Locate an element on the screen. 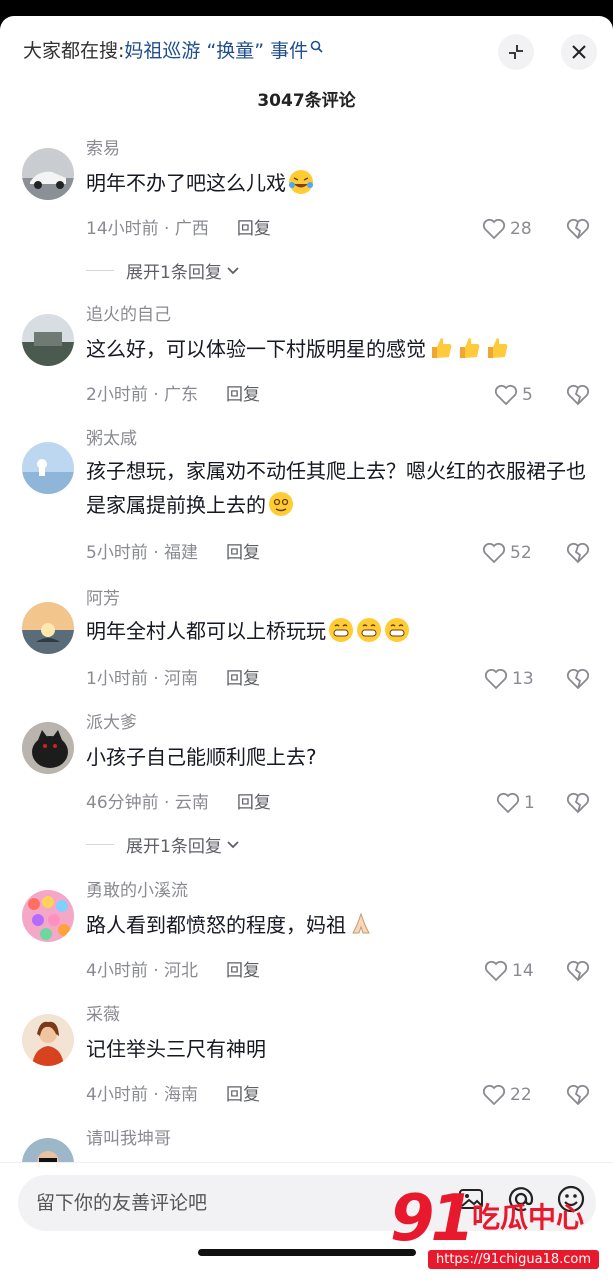  comment-item: 派大爹 小孩子自己能顺利爬上去? 46分钟前 · 云南 回复 1 展开1条回复 is located at coordinates (306, 792).